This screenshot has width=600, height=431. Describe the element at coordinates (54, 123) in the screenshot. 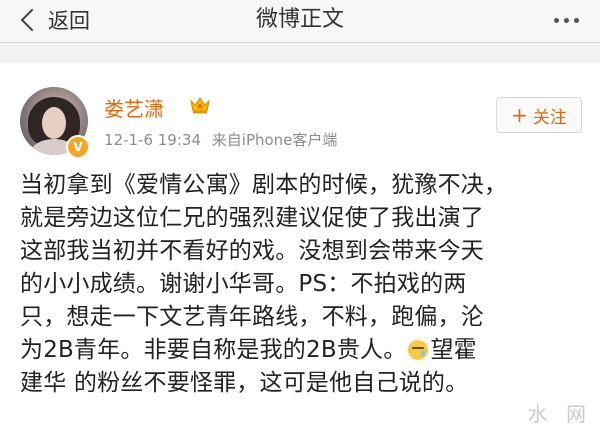

I see `avatar-face` at that location.